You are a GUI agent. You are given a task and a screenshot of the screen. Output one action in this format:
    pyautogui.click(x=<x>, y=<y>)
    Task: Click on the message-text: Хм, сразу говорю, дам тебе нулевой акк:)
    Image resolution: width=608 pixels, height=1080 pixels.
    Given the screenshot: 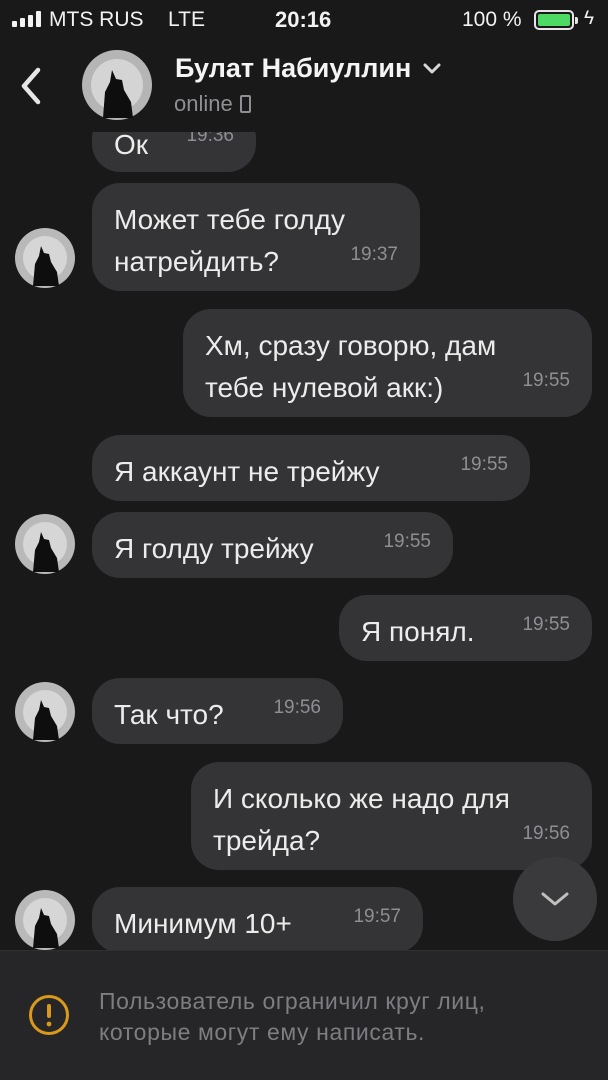 What is the action you would take?
    pyautogui.click(x=351, y=366)
    